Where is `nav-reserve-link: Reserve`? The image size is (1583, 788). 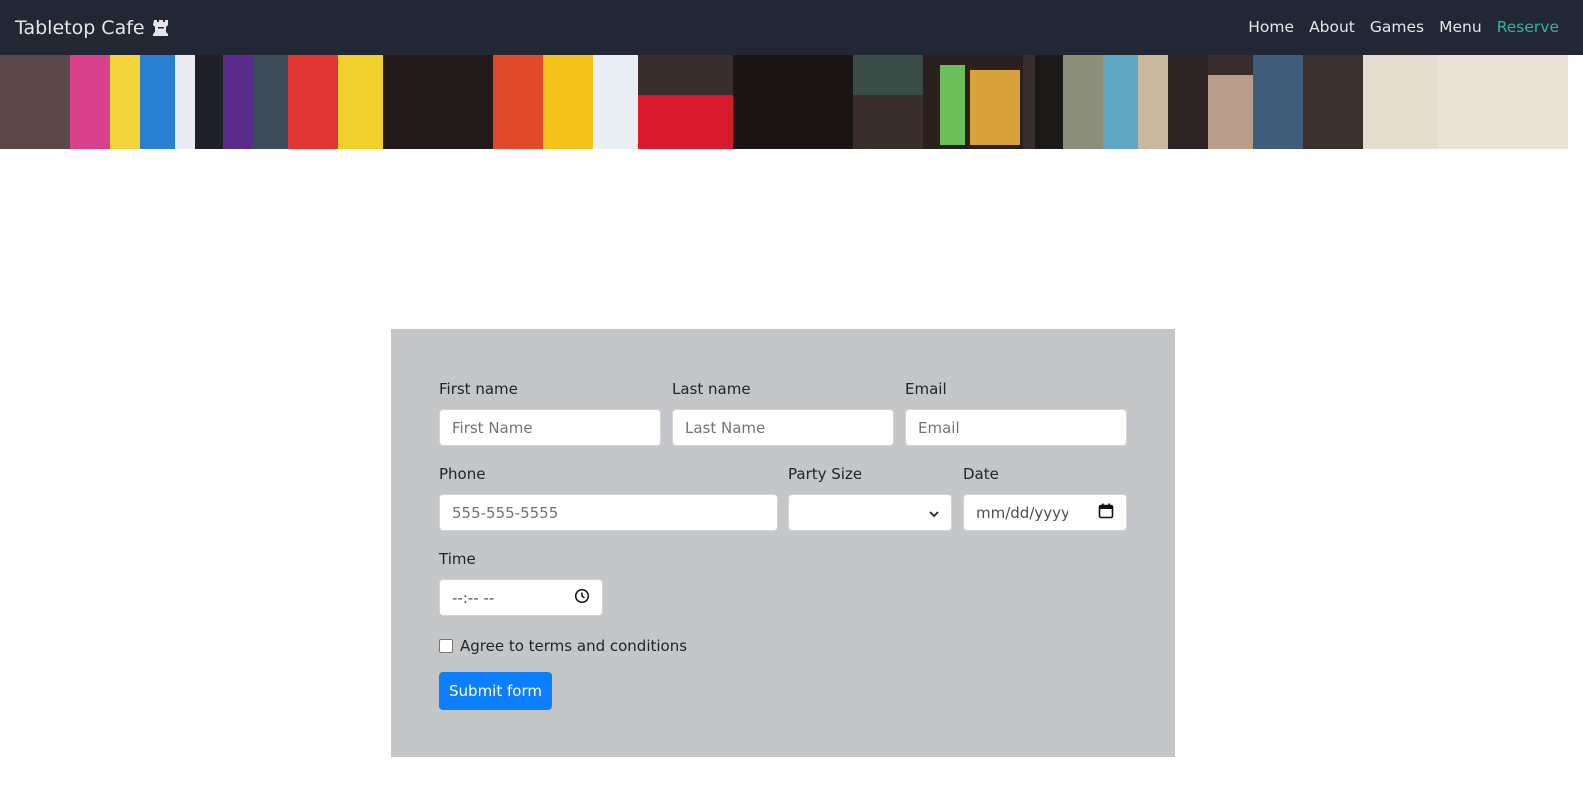 nav-reserve-link: Reserve is located at coordinates (1528, 27).